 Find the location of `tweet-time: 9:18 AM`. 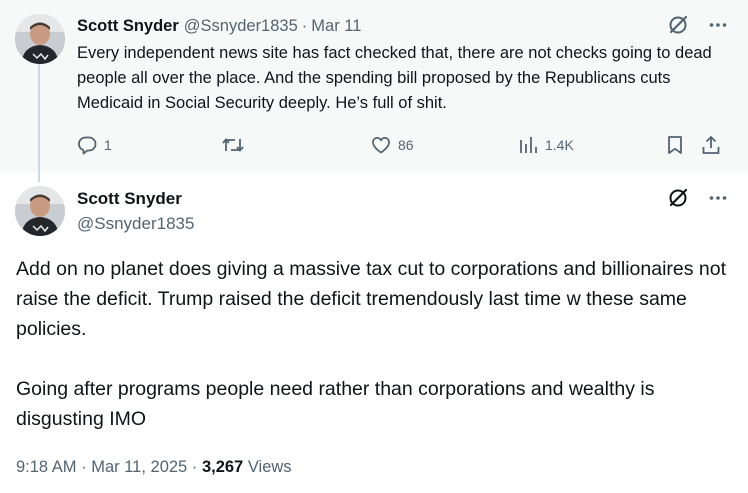

tweet-time: 9:18 AM is located at coordinates (46, 467).